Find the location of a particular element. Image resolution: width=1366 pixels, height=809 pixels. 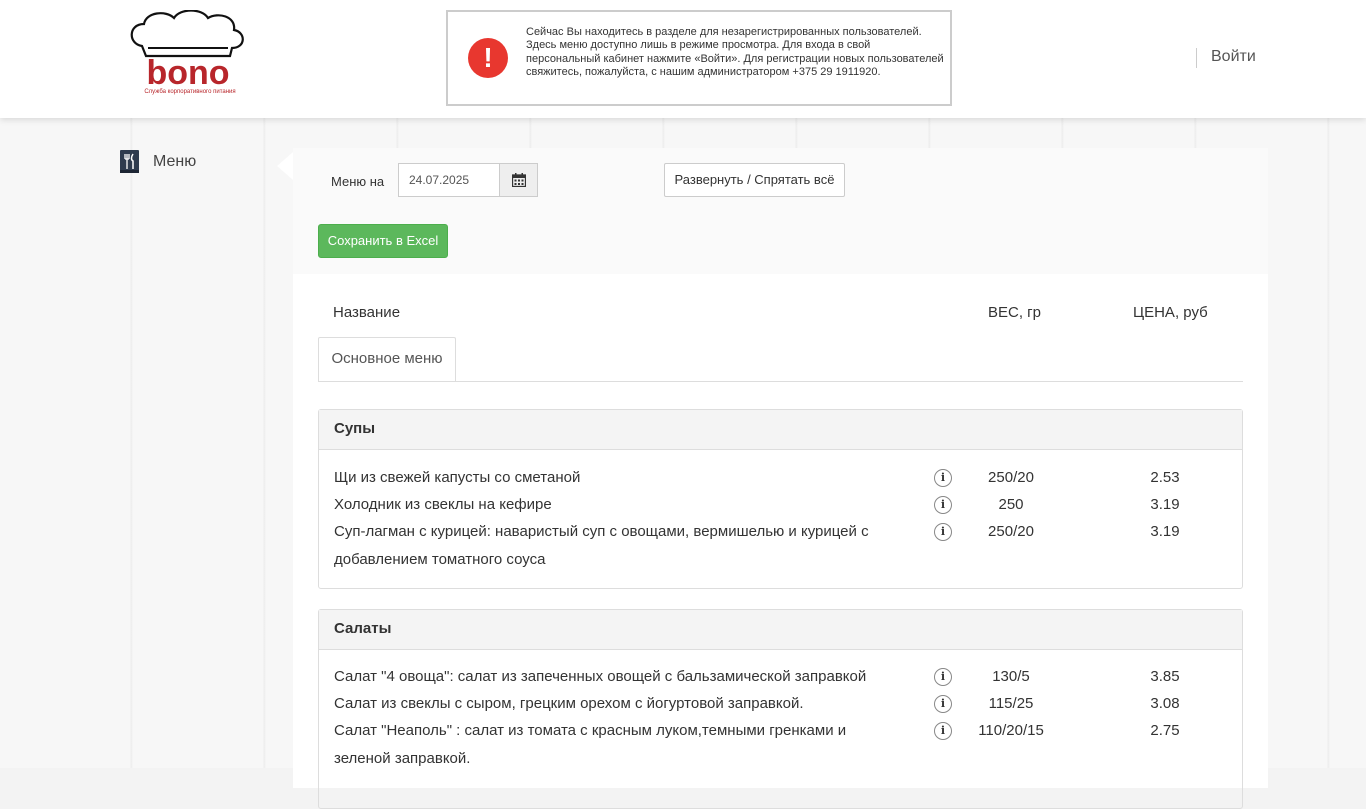

tab-main-menu: Основное меню is located at coordinates (387, 359).